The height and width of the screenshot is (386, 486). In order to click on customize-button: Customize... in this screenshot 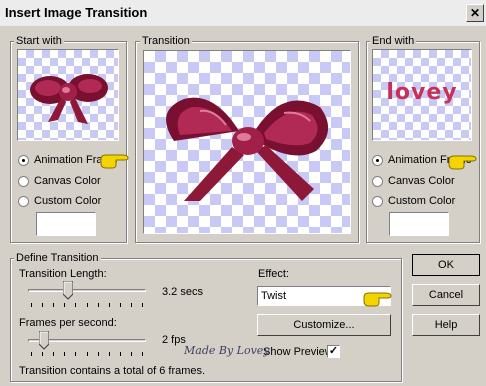, I will do `click(324, 325)`.